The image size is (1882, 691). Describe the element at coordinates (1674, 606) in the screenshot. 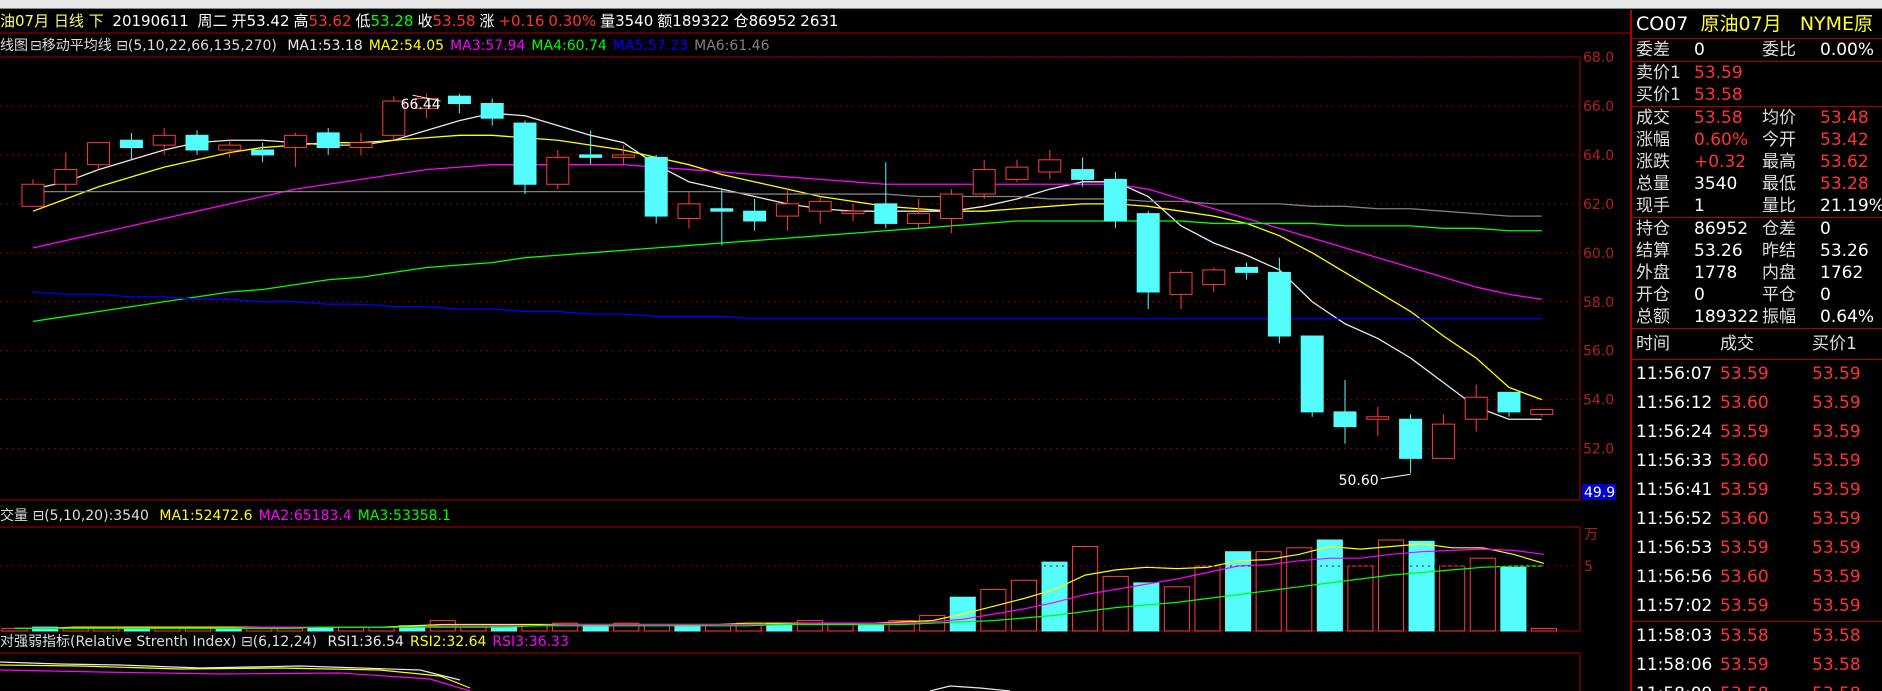

I see `trade-time: 11:57:02` at that location.